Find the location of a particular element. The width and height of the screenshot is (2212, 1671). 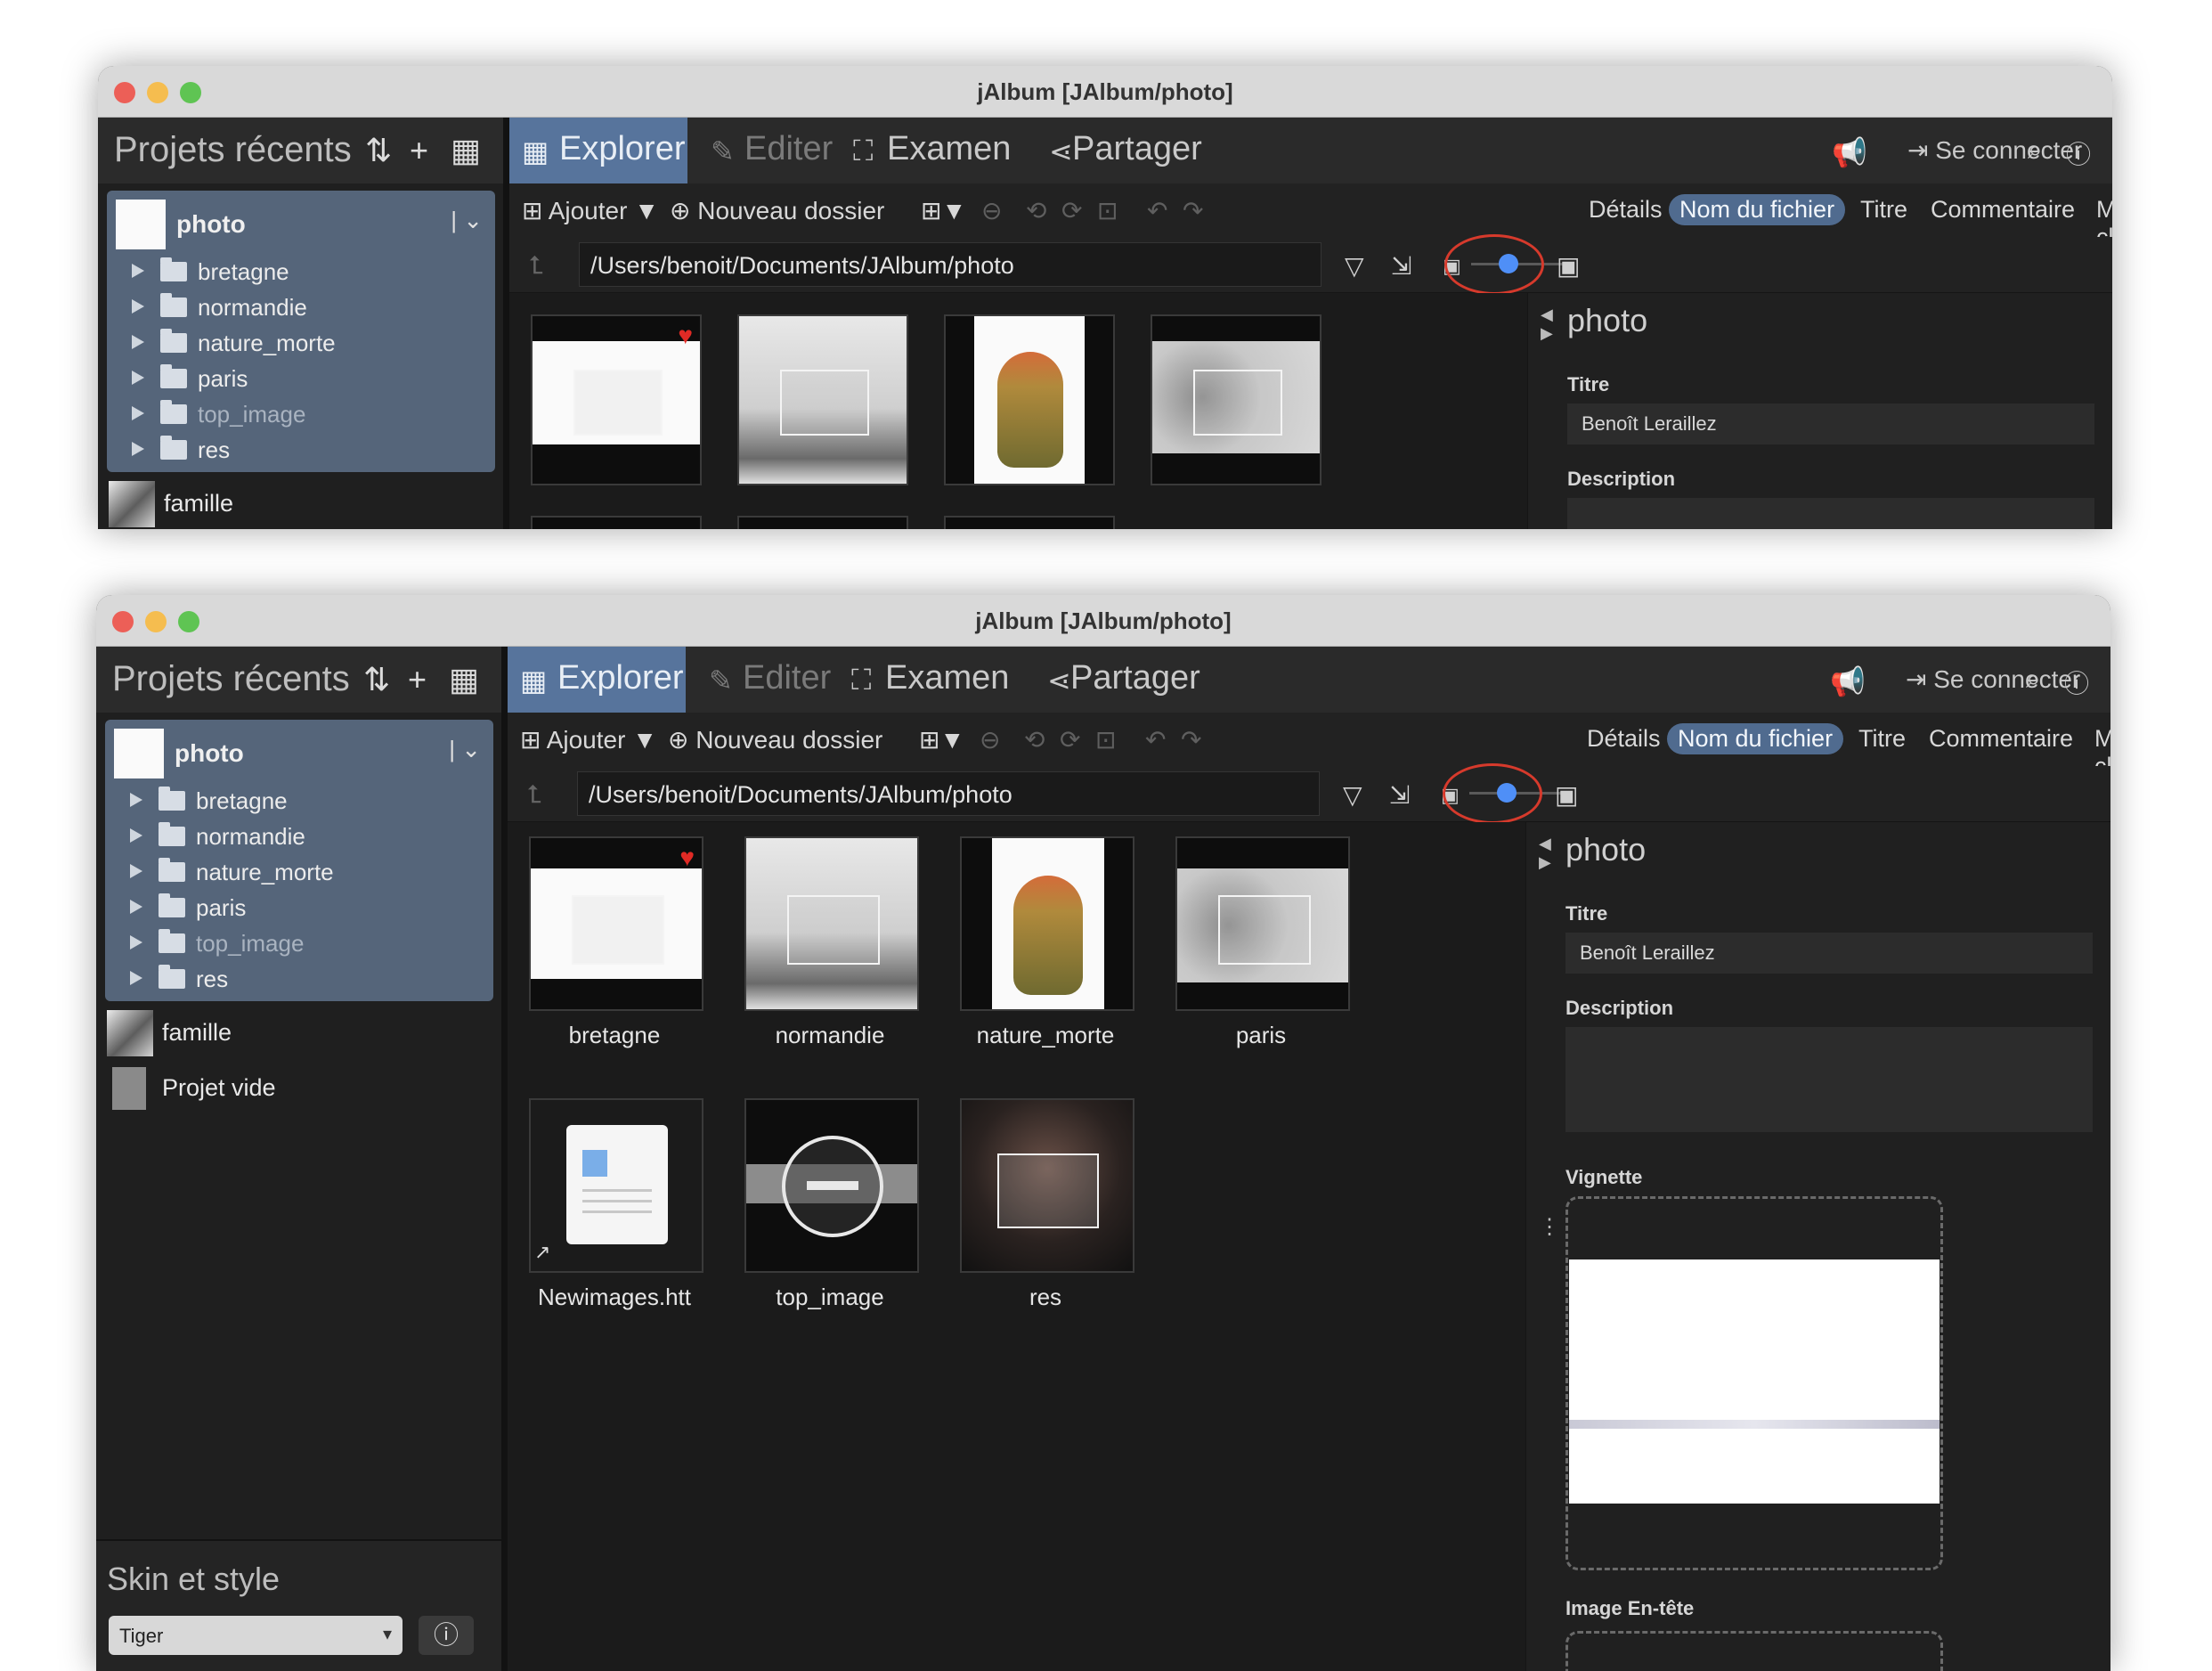

panel-splitter-handle-icon: ⋮ is located at coordinates (1549, 1227).